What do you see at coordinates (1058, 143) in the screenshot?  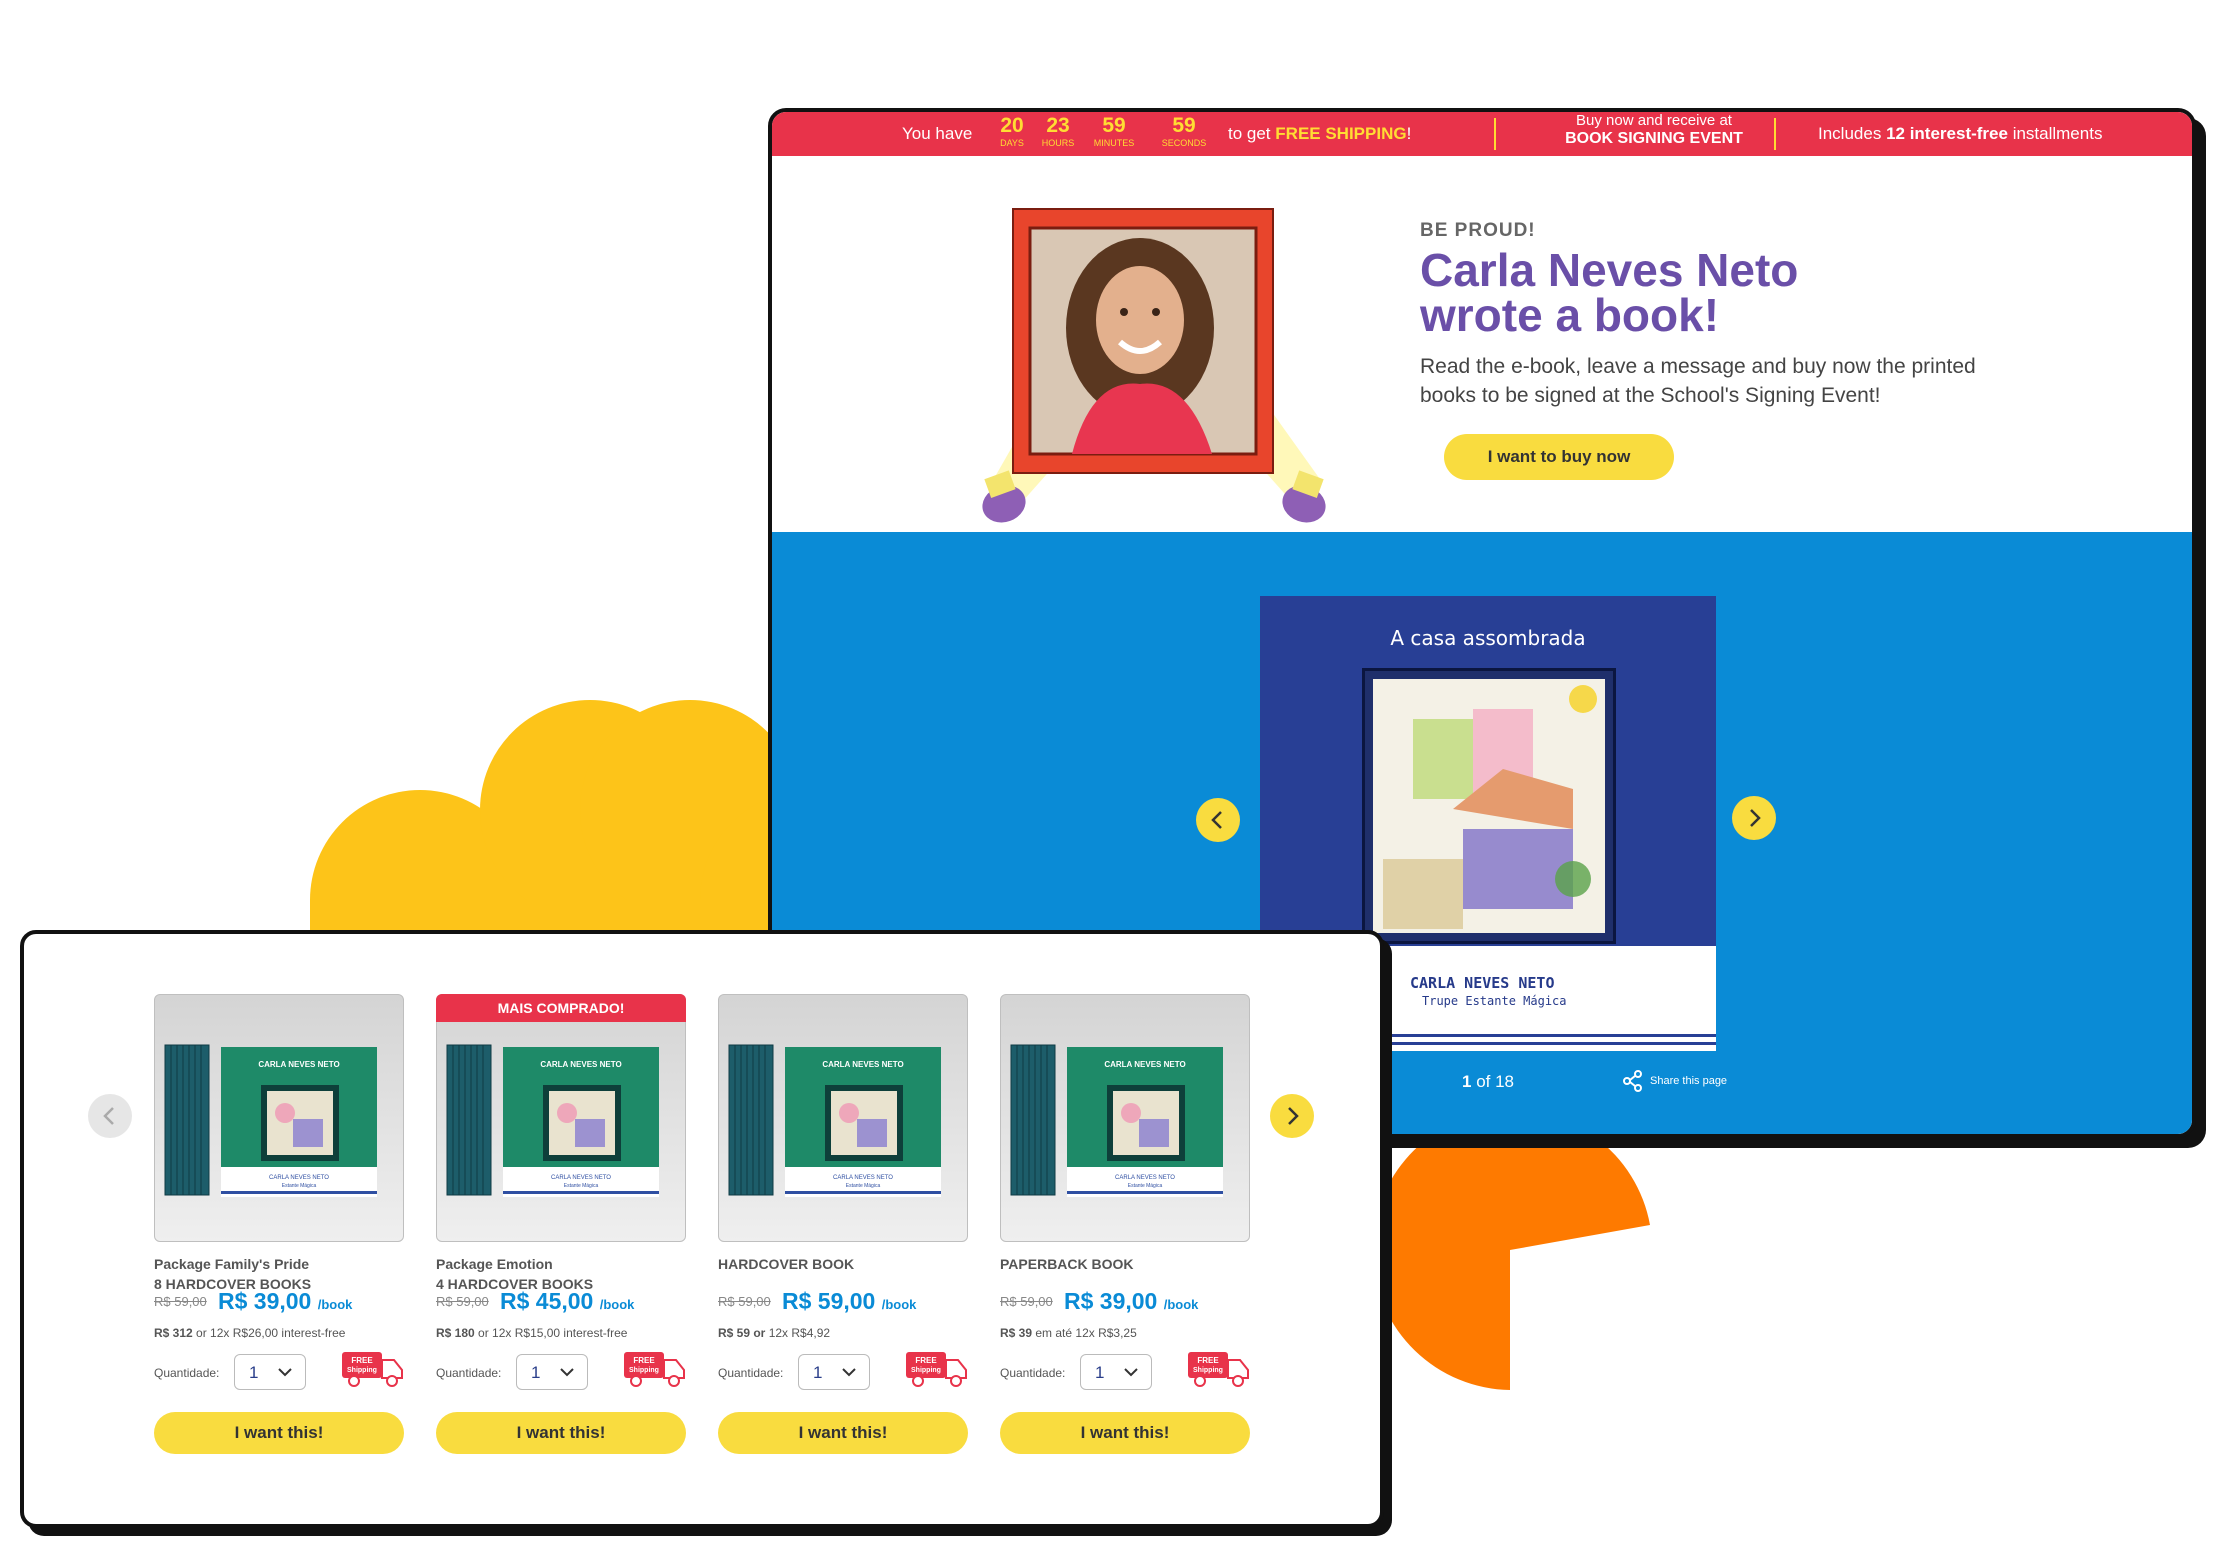 I see `countdown-hours-label: HOURS` at bounding box center [1058, 143].